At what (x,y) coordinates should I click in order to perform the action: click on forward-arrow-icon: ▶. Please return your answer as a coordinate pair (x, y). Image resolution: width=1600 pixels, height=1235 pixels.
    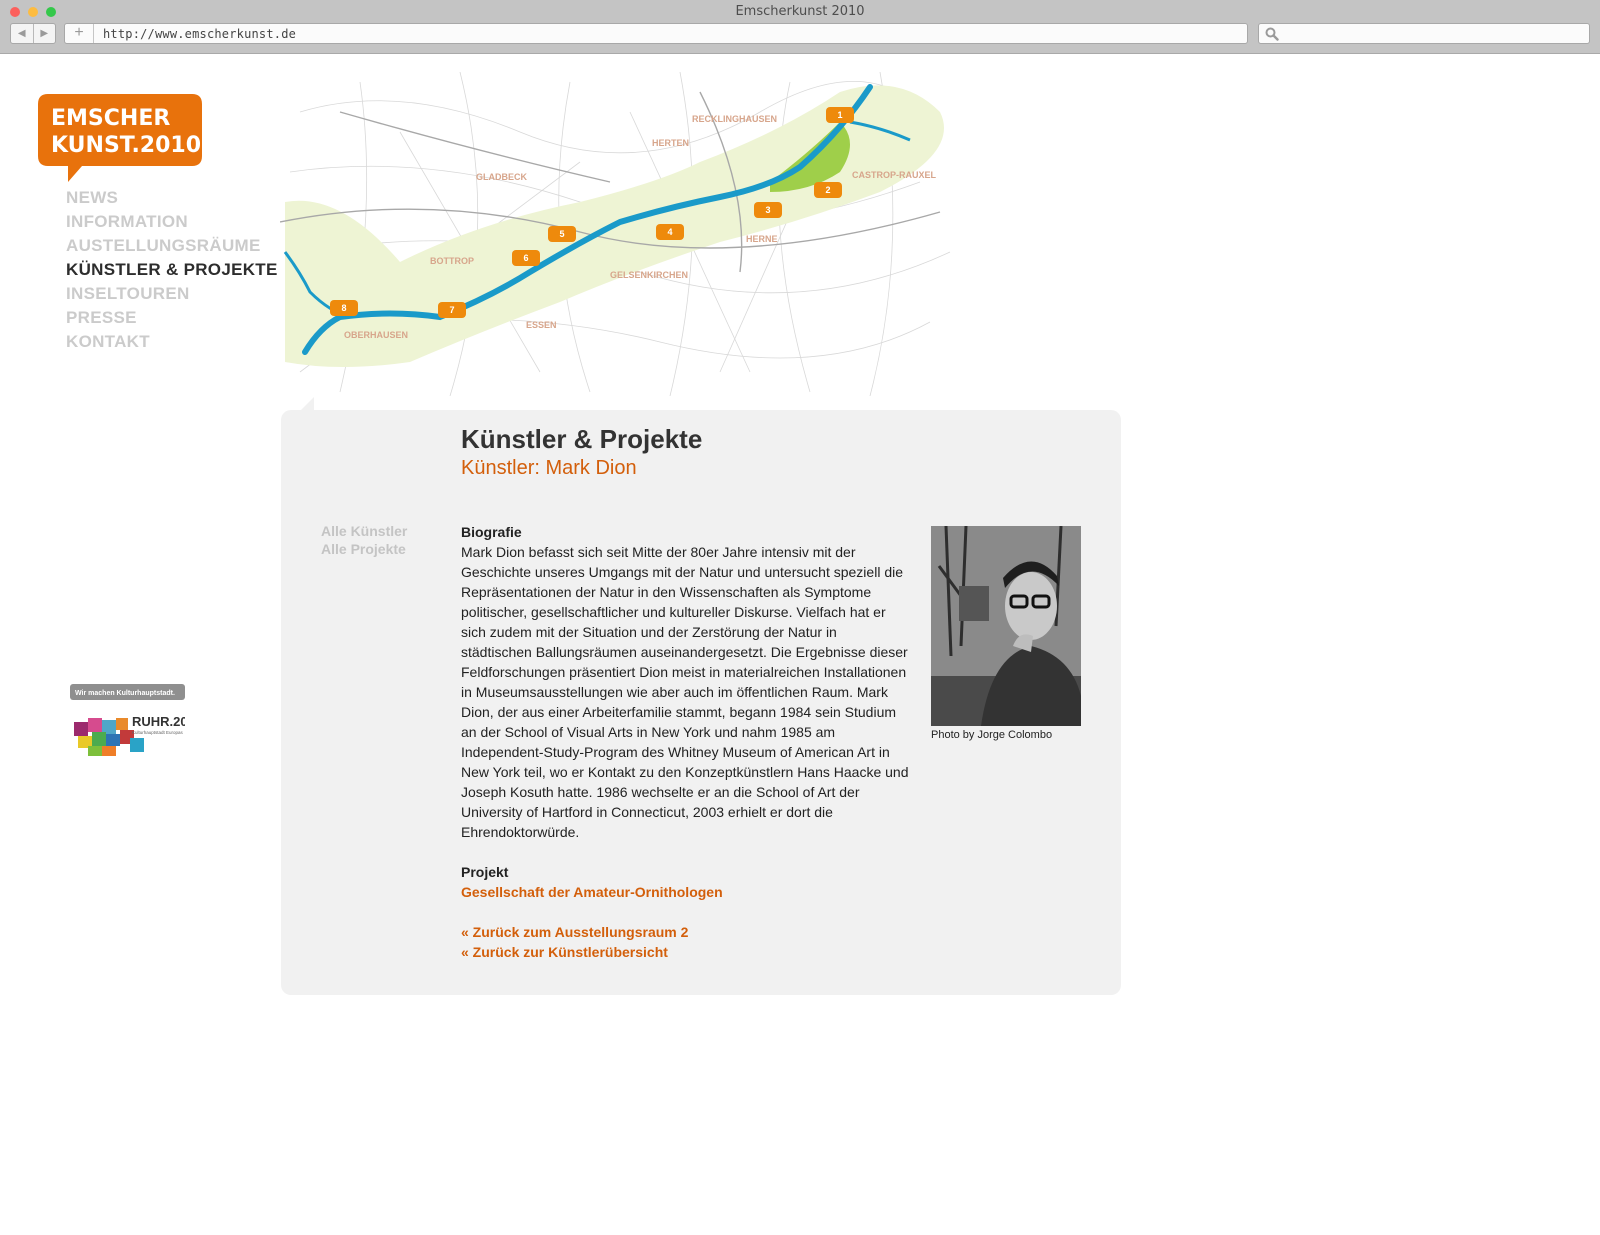
    Looking at the image, I should click on (44, 33).